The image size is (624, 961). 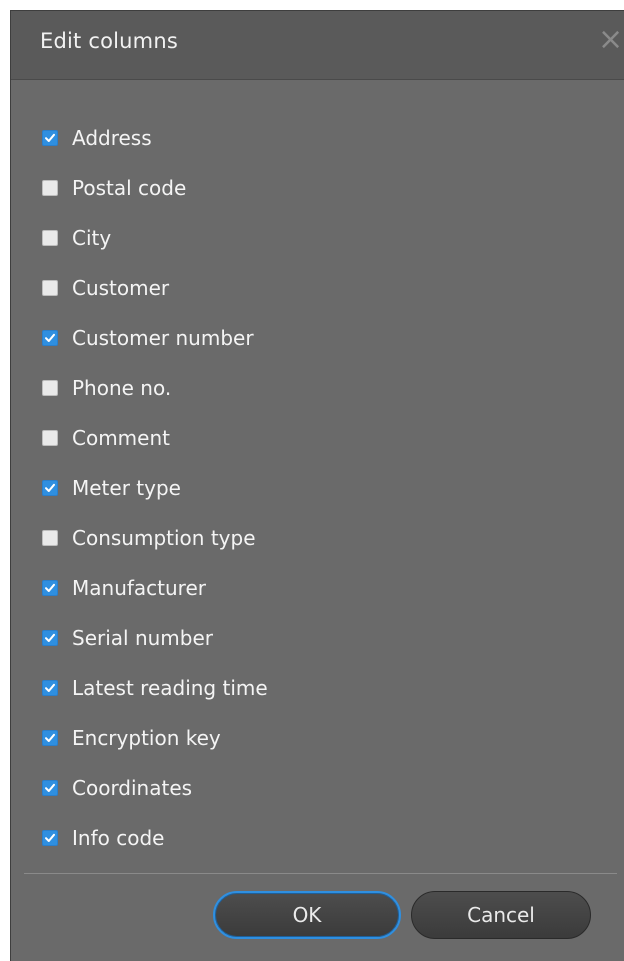 I want to click on column-option-comment: Comment, so click(x=106, y=438).